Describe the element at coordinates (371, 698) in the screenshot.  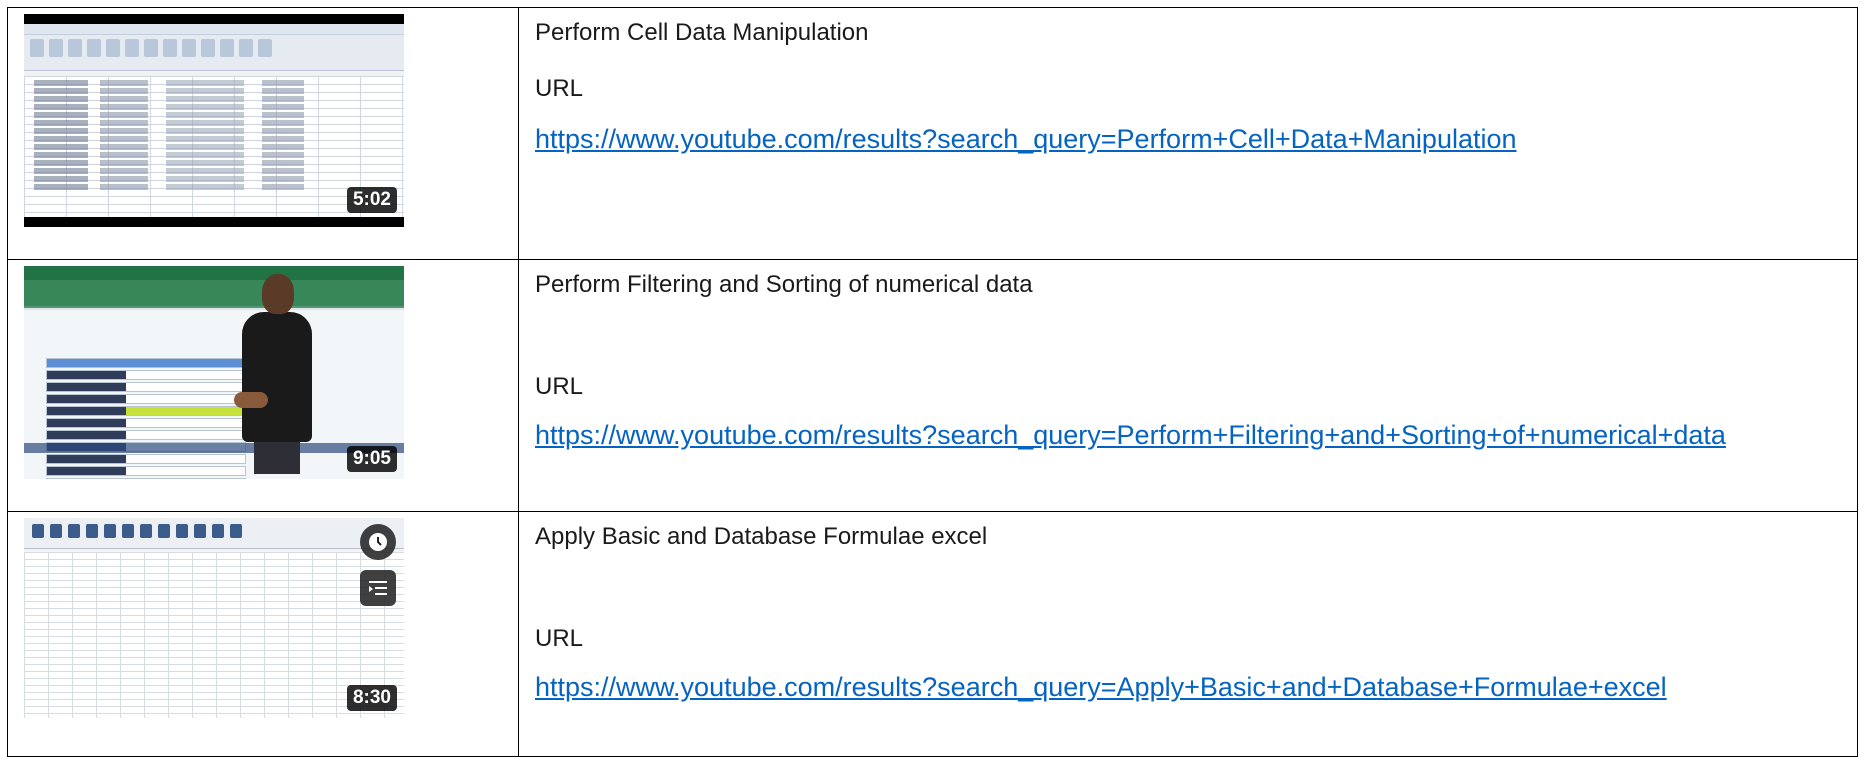
I see `duration-badge: 8:30` at that location.